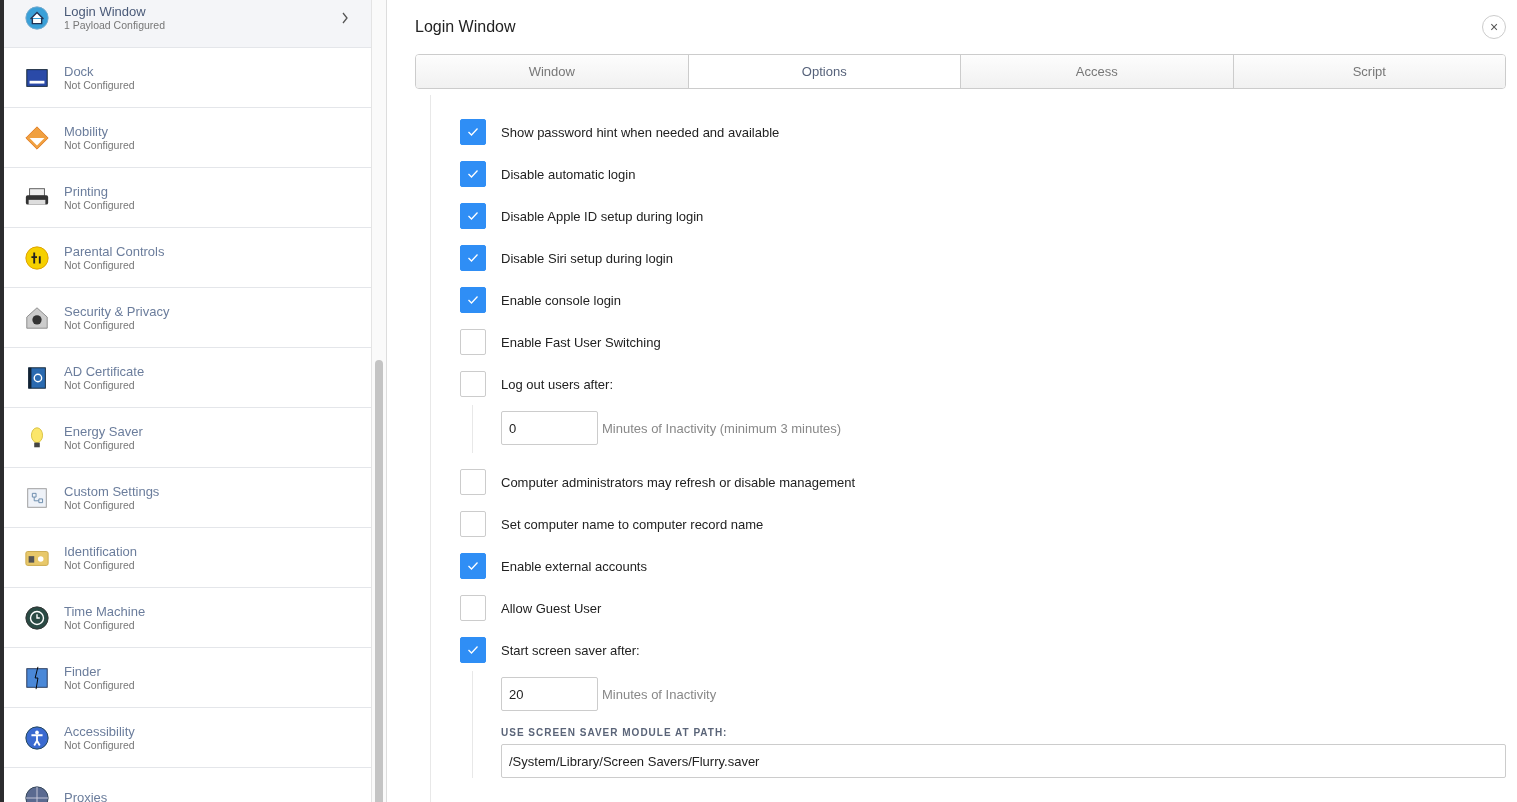 The width and height of the screenshot is (1517, 802). What do you see at coordinates (105, 611) in the screenshot?
I see `item-title: Time Machine` at bounding box center [105, 611].